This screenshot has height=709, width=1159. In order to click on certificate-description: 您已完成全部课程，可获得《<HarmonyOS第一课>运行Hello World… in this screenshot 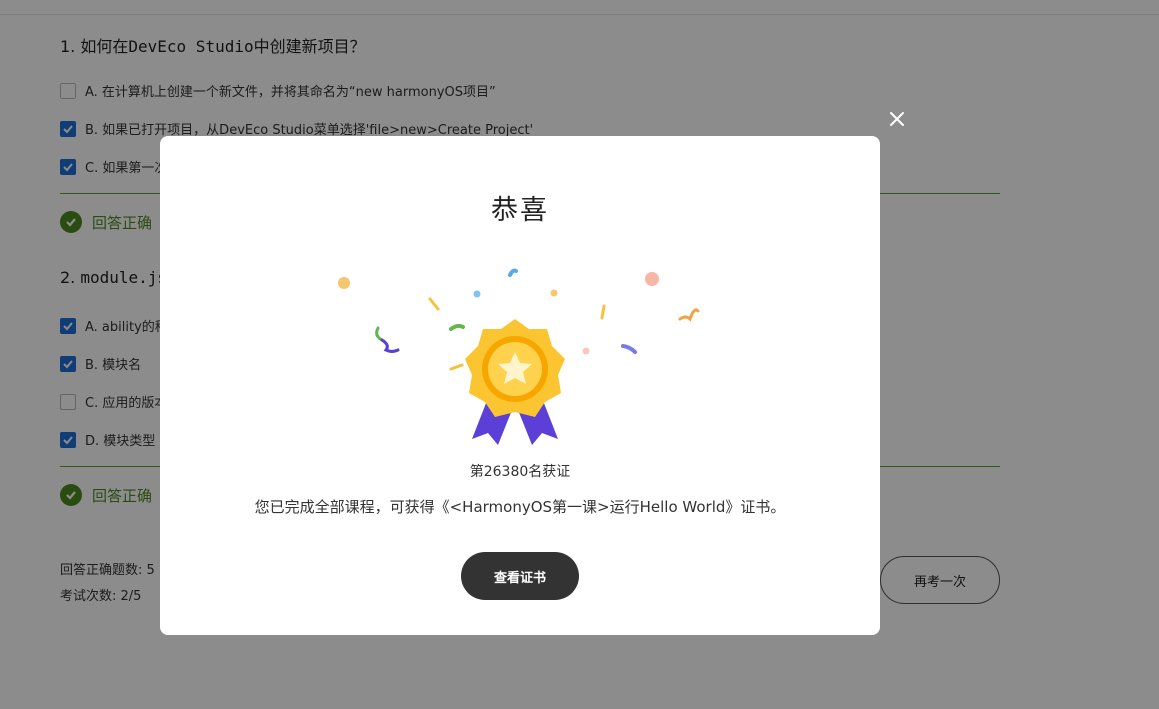, I will do `click(520, 507)`.